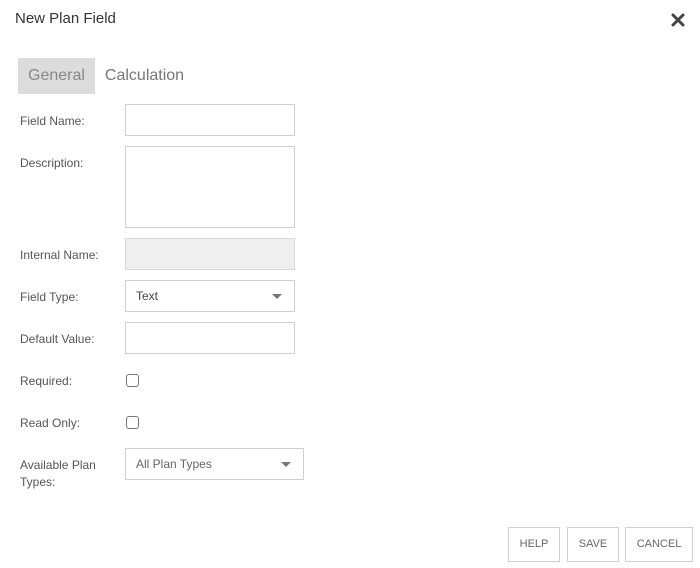  I want to click on close-icon, so click(678, 20).